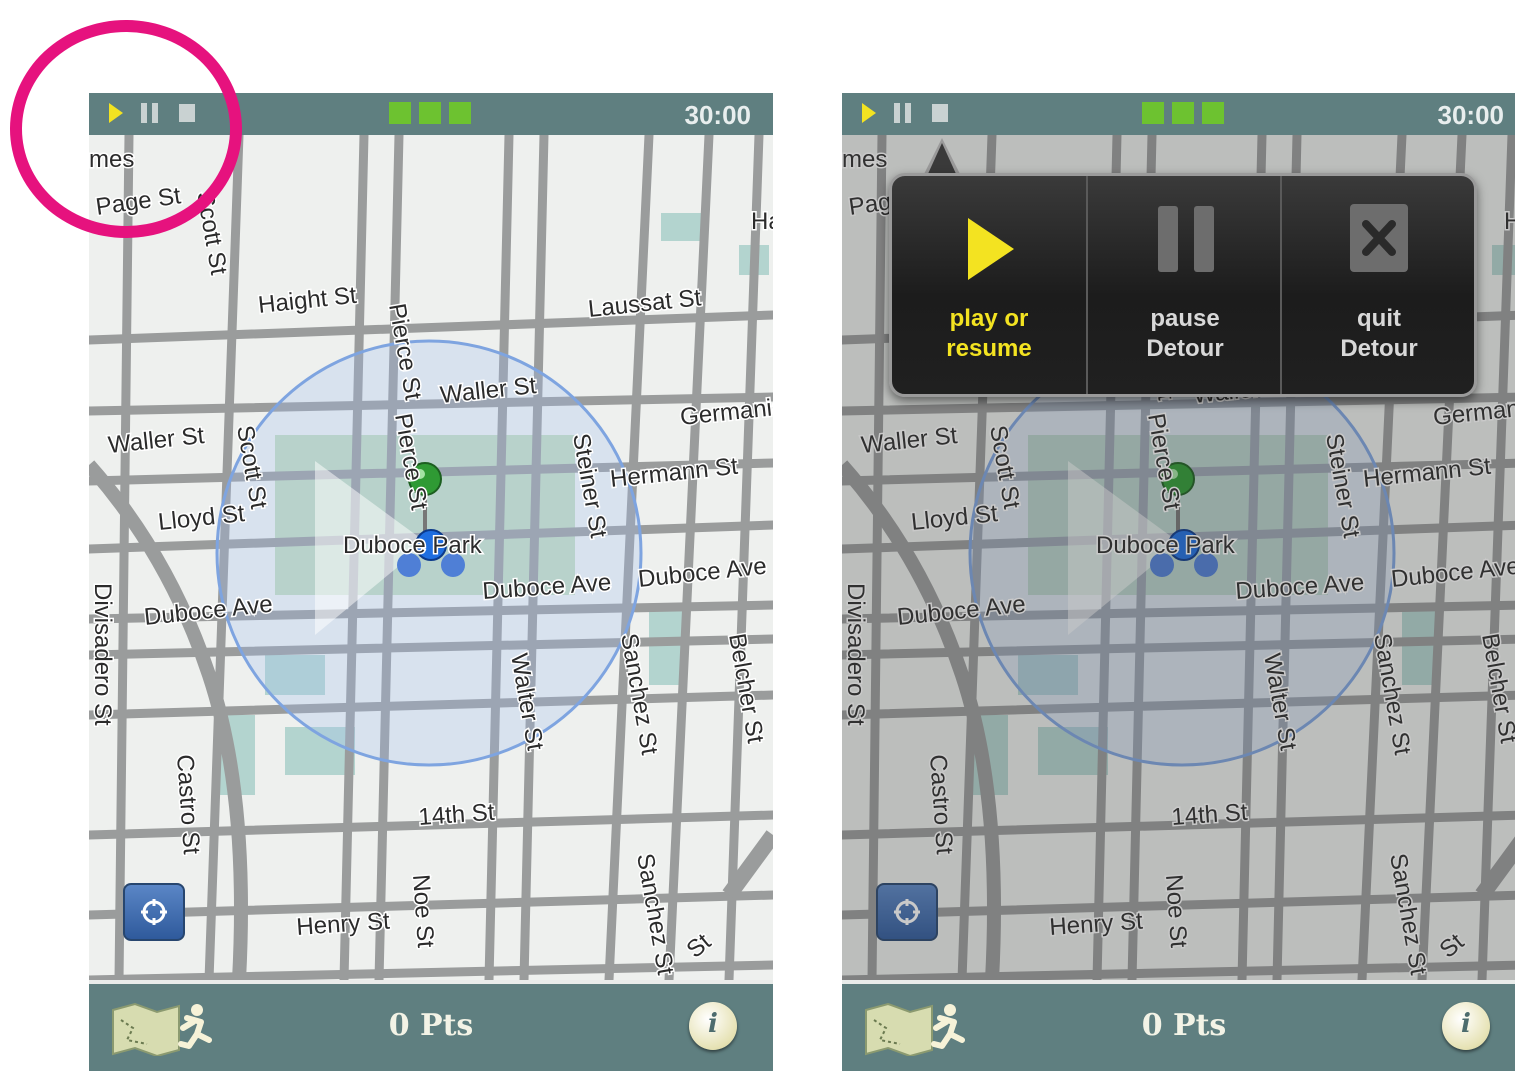 This screenshot has height=1071, width=1515. I want to click on locate-me-button, so click(154, 912).